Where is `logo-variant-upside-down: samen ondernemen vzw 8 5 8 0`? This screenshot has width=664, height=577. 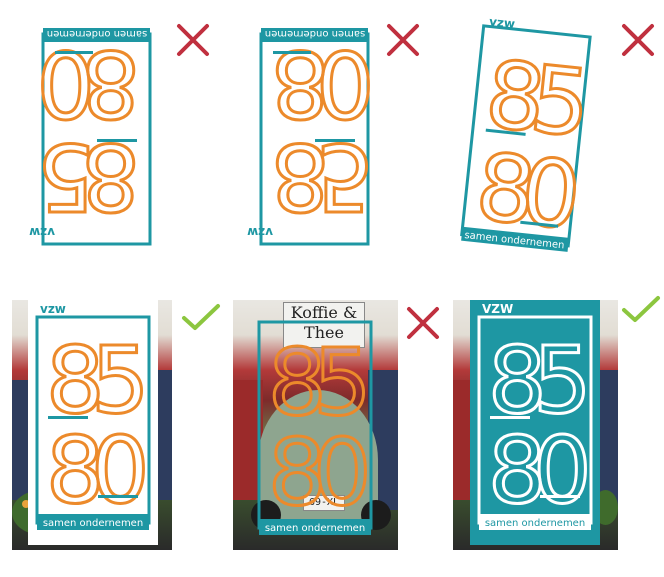 logo-variant-upside-down: samen ondernemen vzw 8 5 8 0 is located at coordinates (92, 135).